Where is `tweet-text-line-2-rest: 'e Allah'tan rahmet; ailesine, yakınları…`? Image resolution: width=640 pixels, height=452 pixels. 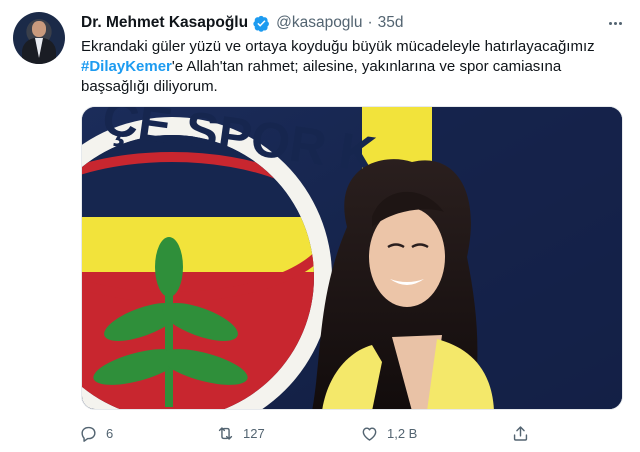
tweet-text-line-2-rest: 'e Allah'tan rahmet; ailesine, yakınları… is located at coordinates (366, 66).